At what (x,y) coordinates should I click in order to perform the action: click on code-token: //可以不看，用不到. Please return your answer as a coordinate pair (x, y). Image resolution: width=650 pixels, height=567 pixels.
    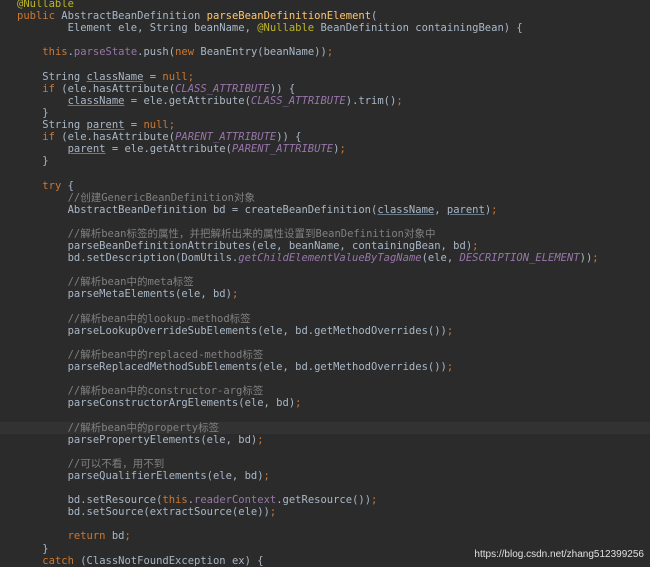
    Looking at the image, I should click on (91, 463).